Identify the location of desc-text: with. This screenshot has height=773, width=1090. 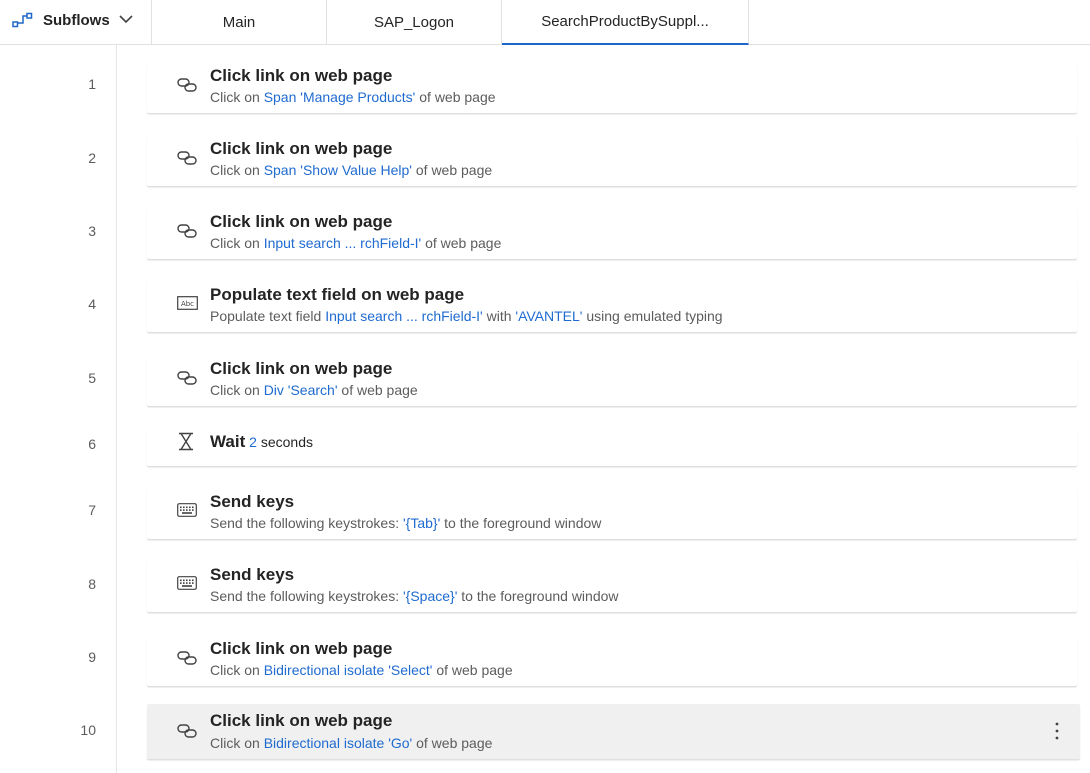
(499, 316).